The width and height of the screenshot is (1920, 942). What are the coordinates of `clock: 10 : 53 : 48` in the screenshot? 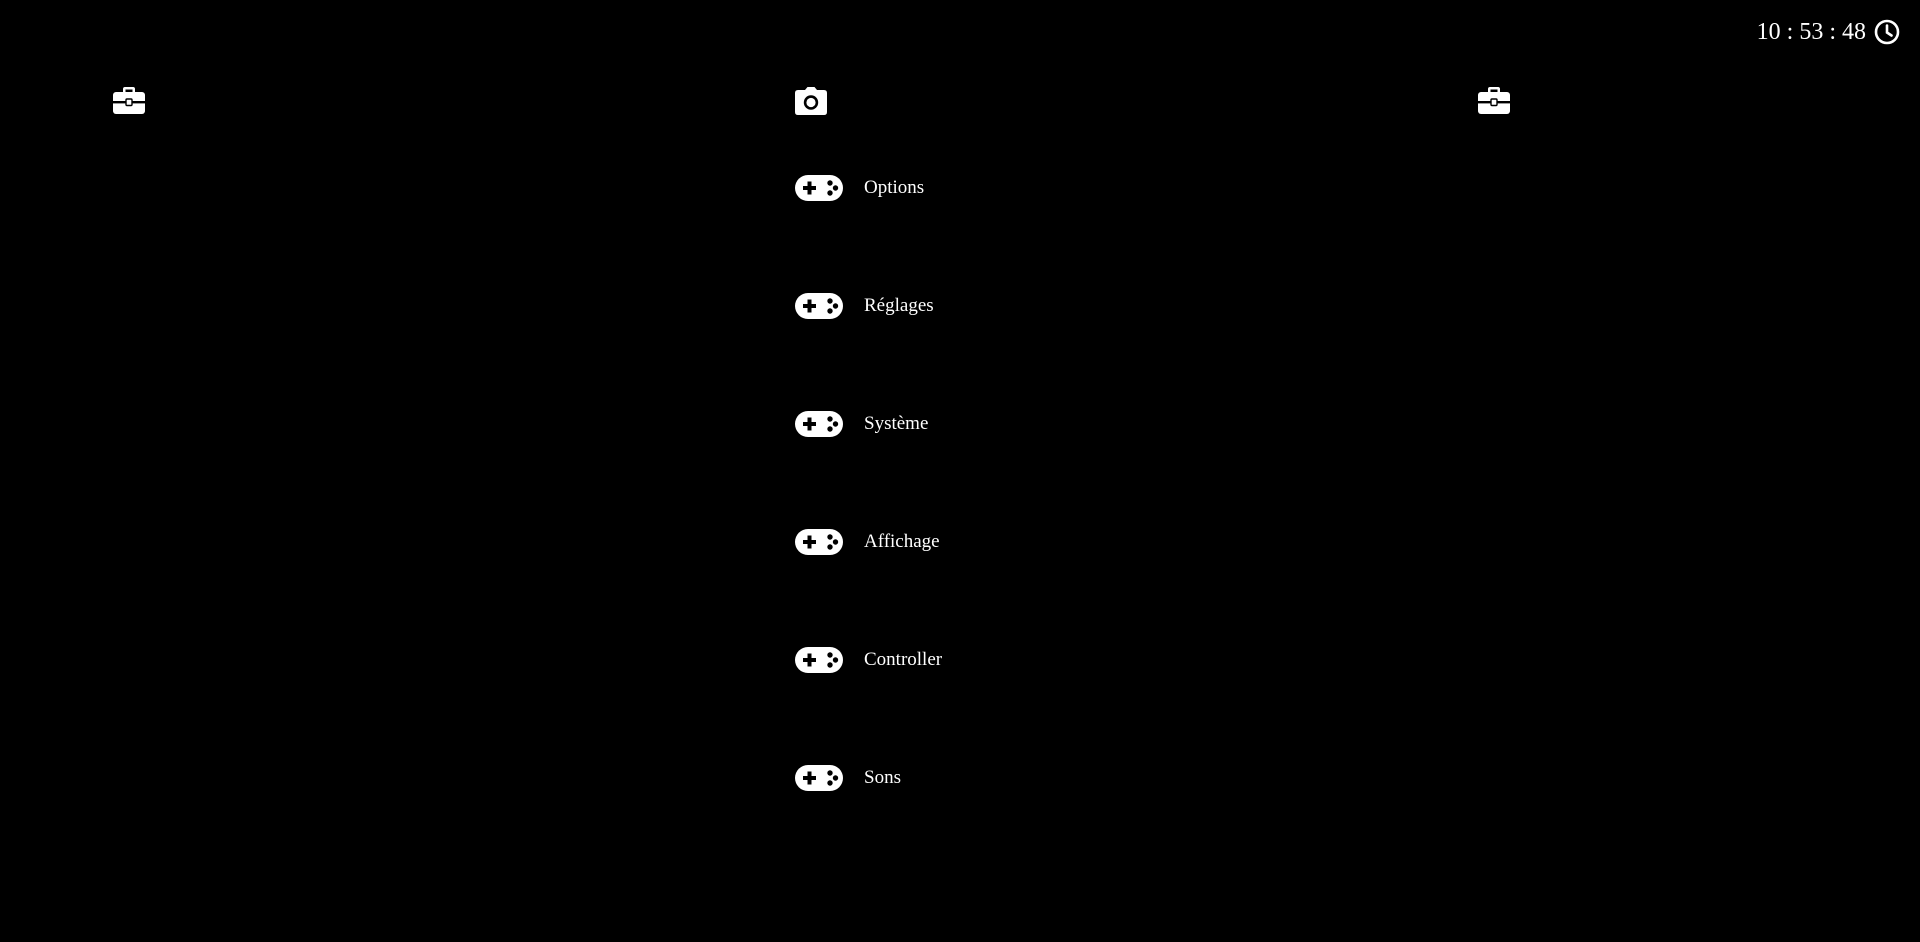 It's located at (1828, 32).